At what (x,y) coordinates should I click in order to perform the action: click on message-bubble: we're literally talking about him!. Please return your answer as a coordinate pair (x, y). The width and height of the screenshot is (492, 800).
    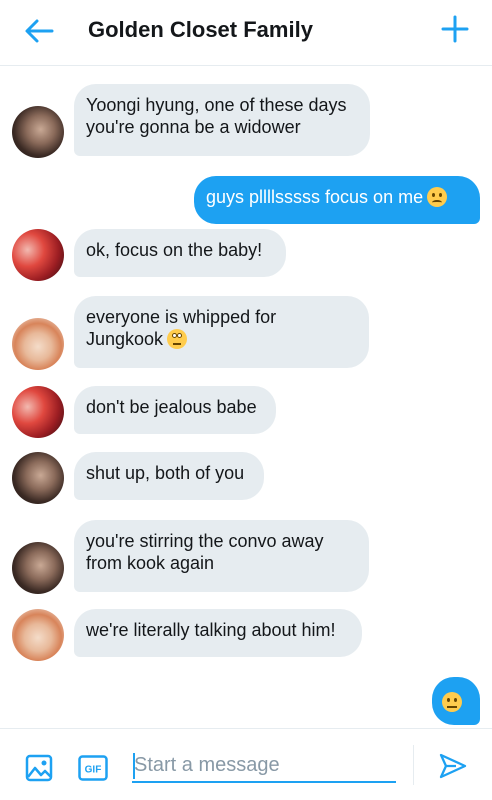
    Looking at the image, I should click on (218, 633).